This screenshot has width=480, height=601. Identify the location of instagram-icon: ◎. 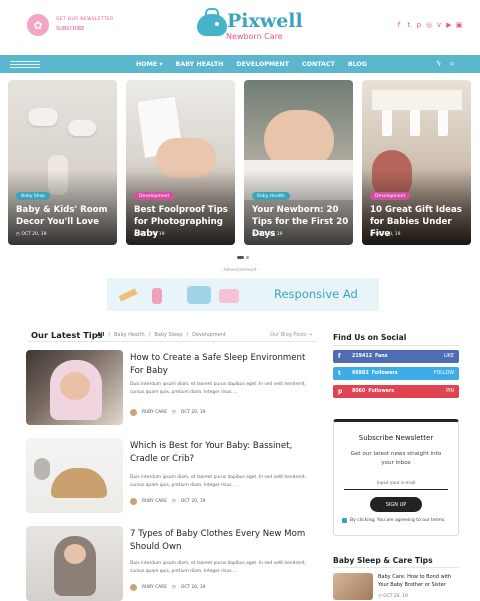
(429, 24).